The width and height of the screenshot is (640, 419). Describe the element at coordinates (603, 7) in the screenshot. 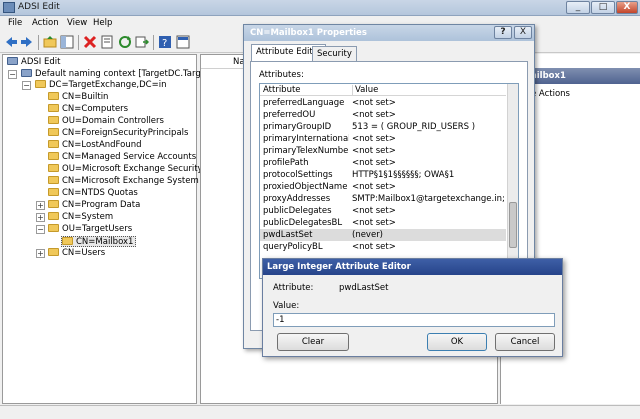

I see `maximize-button: □` at that location.